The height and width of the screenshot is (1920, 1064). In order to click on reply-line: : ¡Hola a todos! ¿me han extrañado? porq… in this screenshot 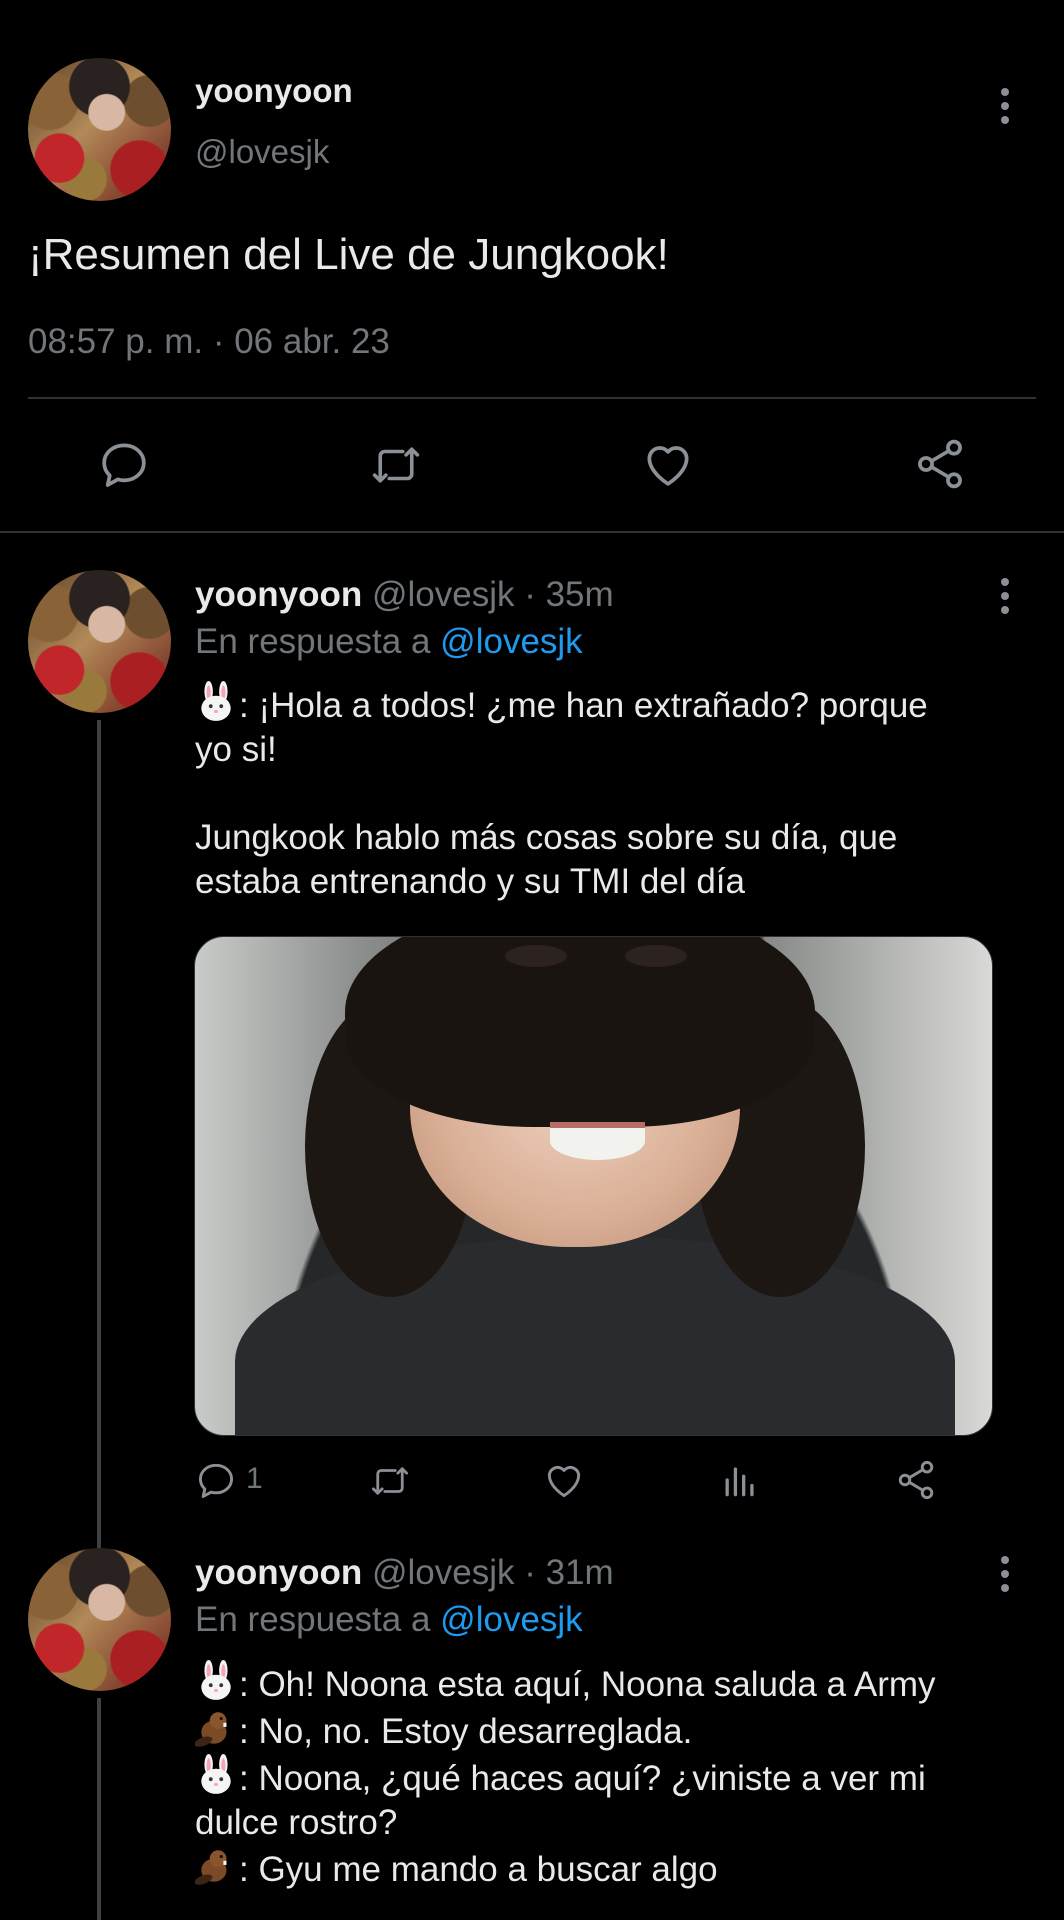, I will do `click(583, 705)`.